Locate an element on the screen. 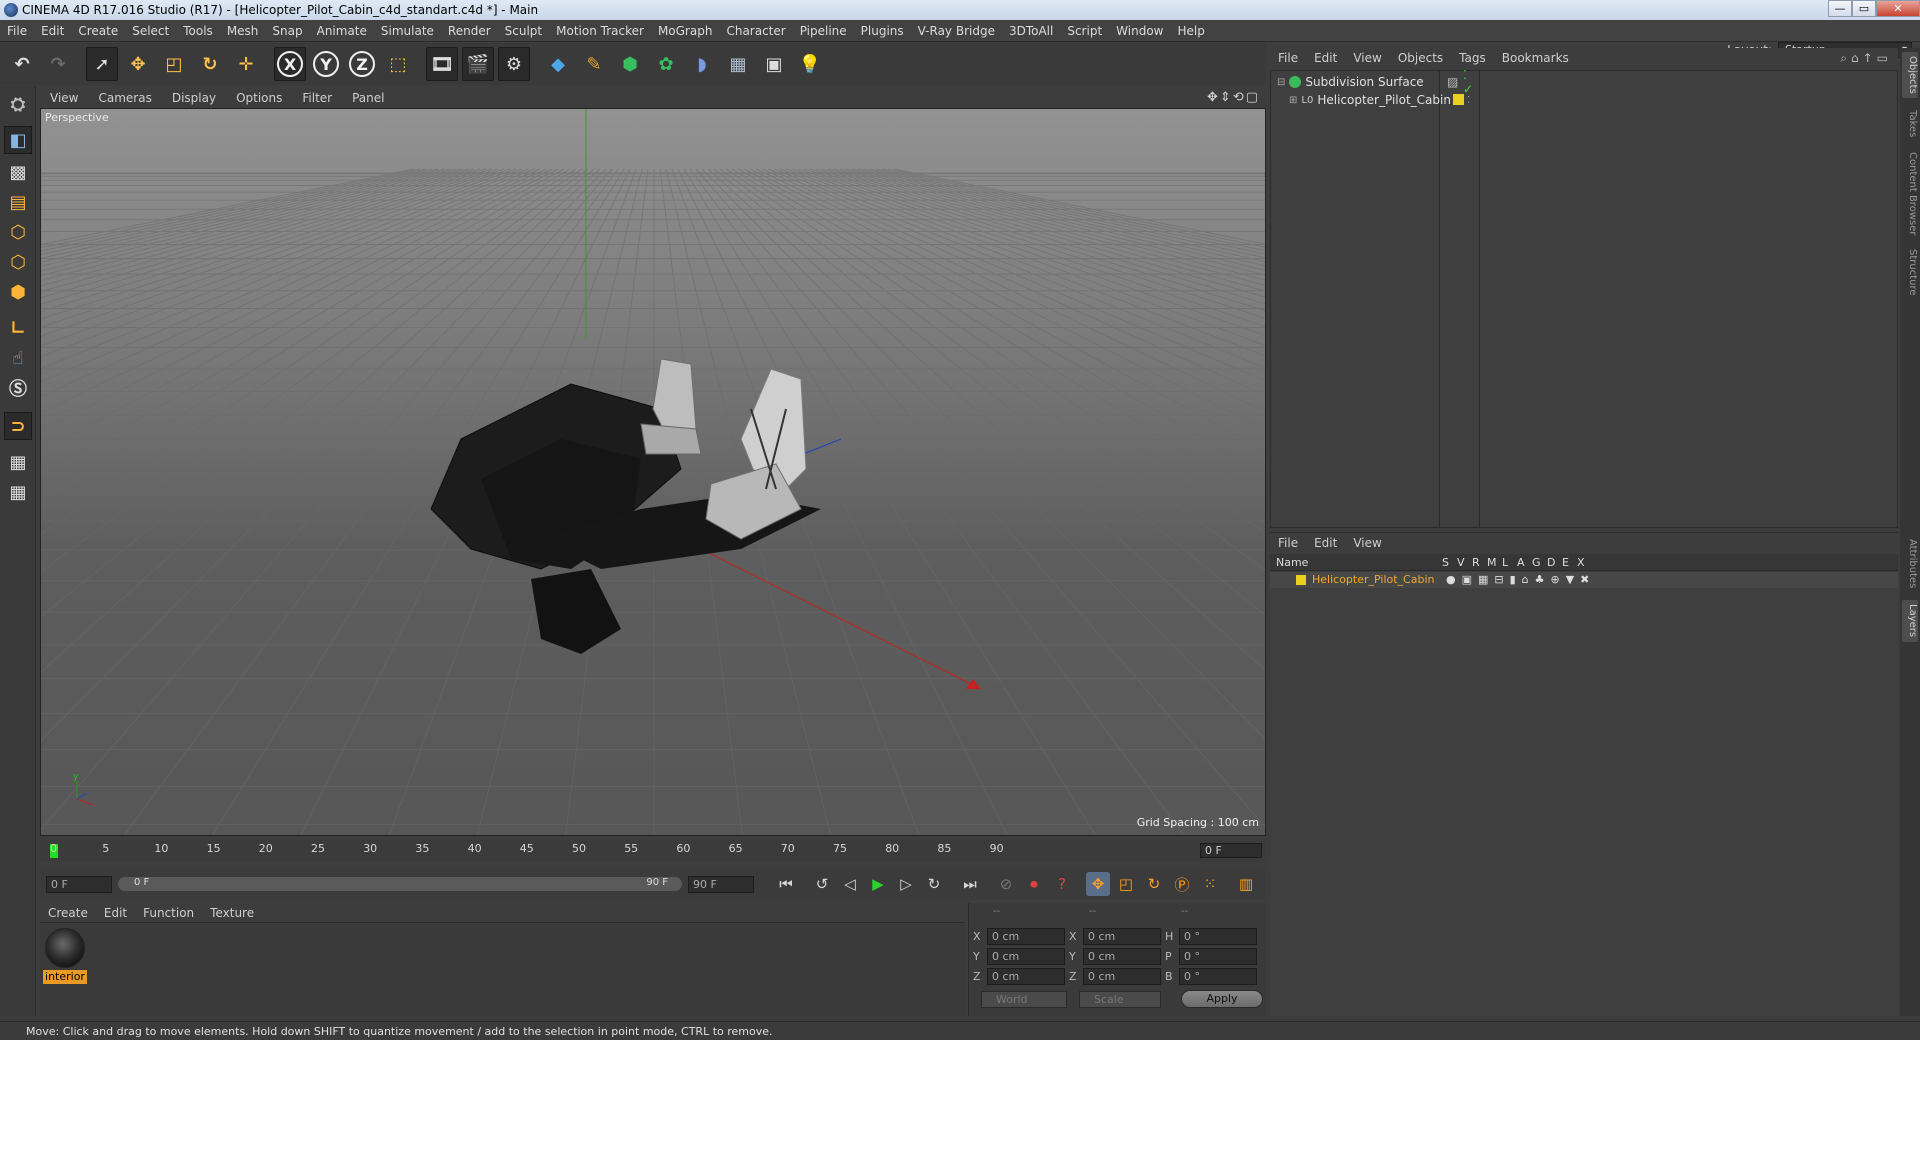  menu-3dtoall: 3DToAll is located at coordinates (1031, 31).